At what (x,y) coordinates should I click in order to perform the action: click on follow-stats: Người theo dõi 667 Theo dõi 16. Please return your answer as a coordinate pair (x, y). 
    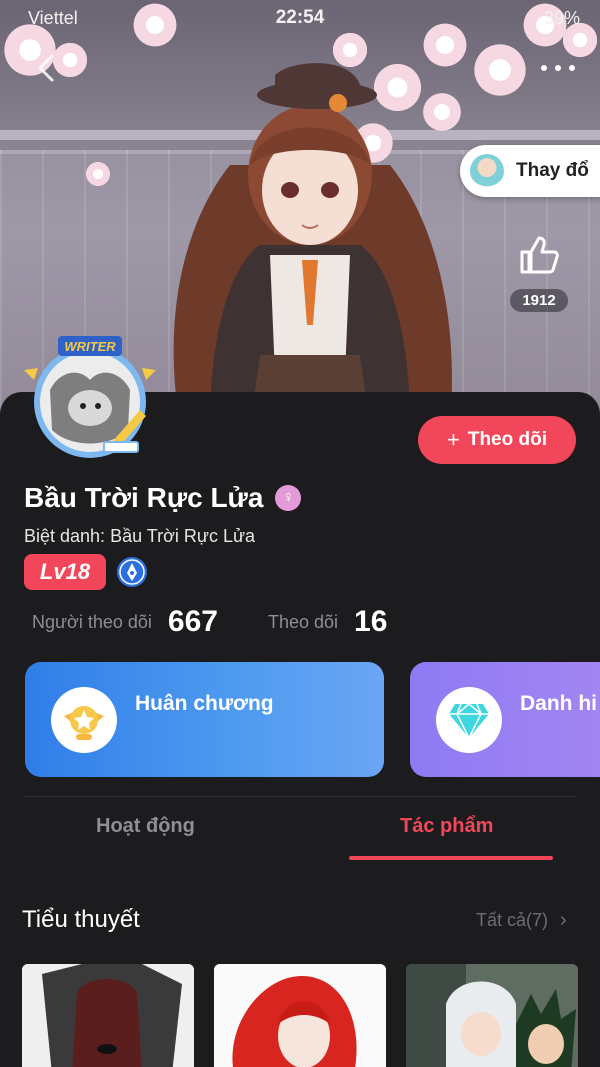
    Looking at the image, I should click on (209, 622).